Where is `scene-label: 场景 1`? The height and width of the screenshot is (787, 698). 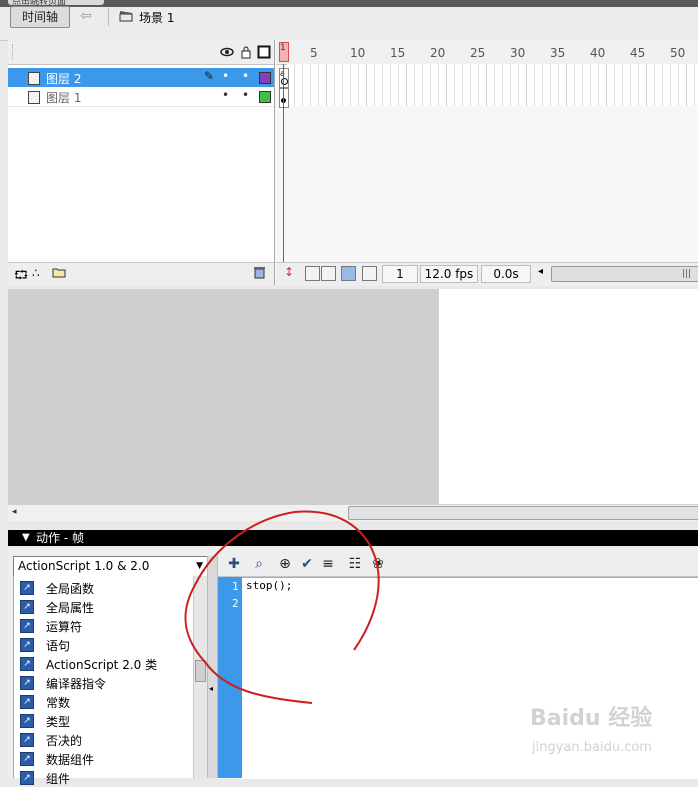 scene-label: 场景 1 is located at coordinates (156, 17).